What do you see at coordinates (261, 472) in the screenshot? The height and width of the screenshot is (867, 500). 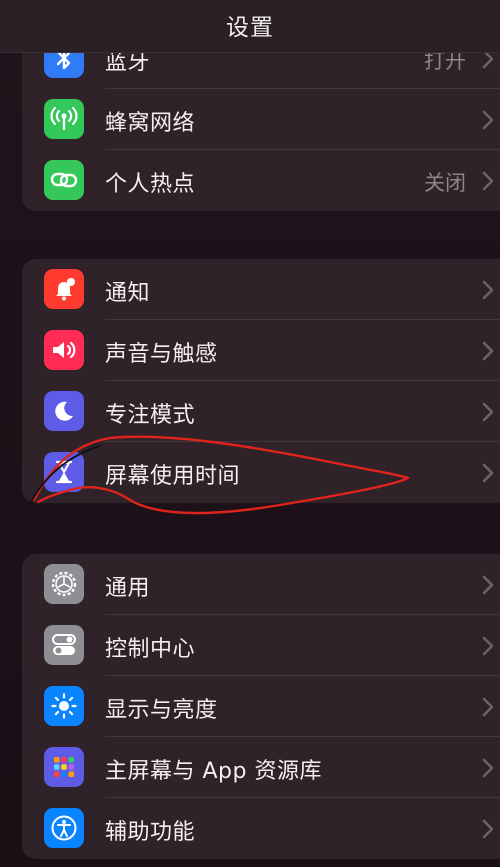 I see `settings-row-screen-time: 屏幕使用时间` at bounding box center [261, 472].